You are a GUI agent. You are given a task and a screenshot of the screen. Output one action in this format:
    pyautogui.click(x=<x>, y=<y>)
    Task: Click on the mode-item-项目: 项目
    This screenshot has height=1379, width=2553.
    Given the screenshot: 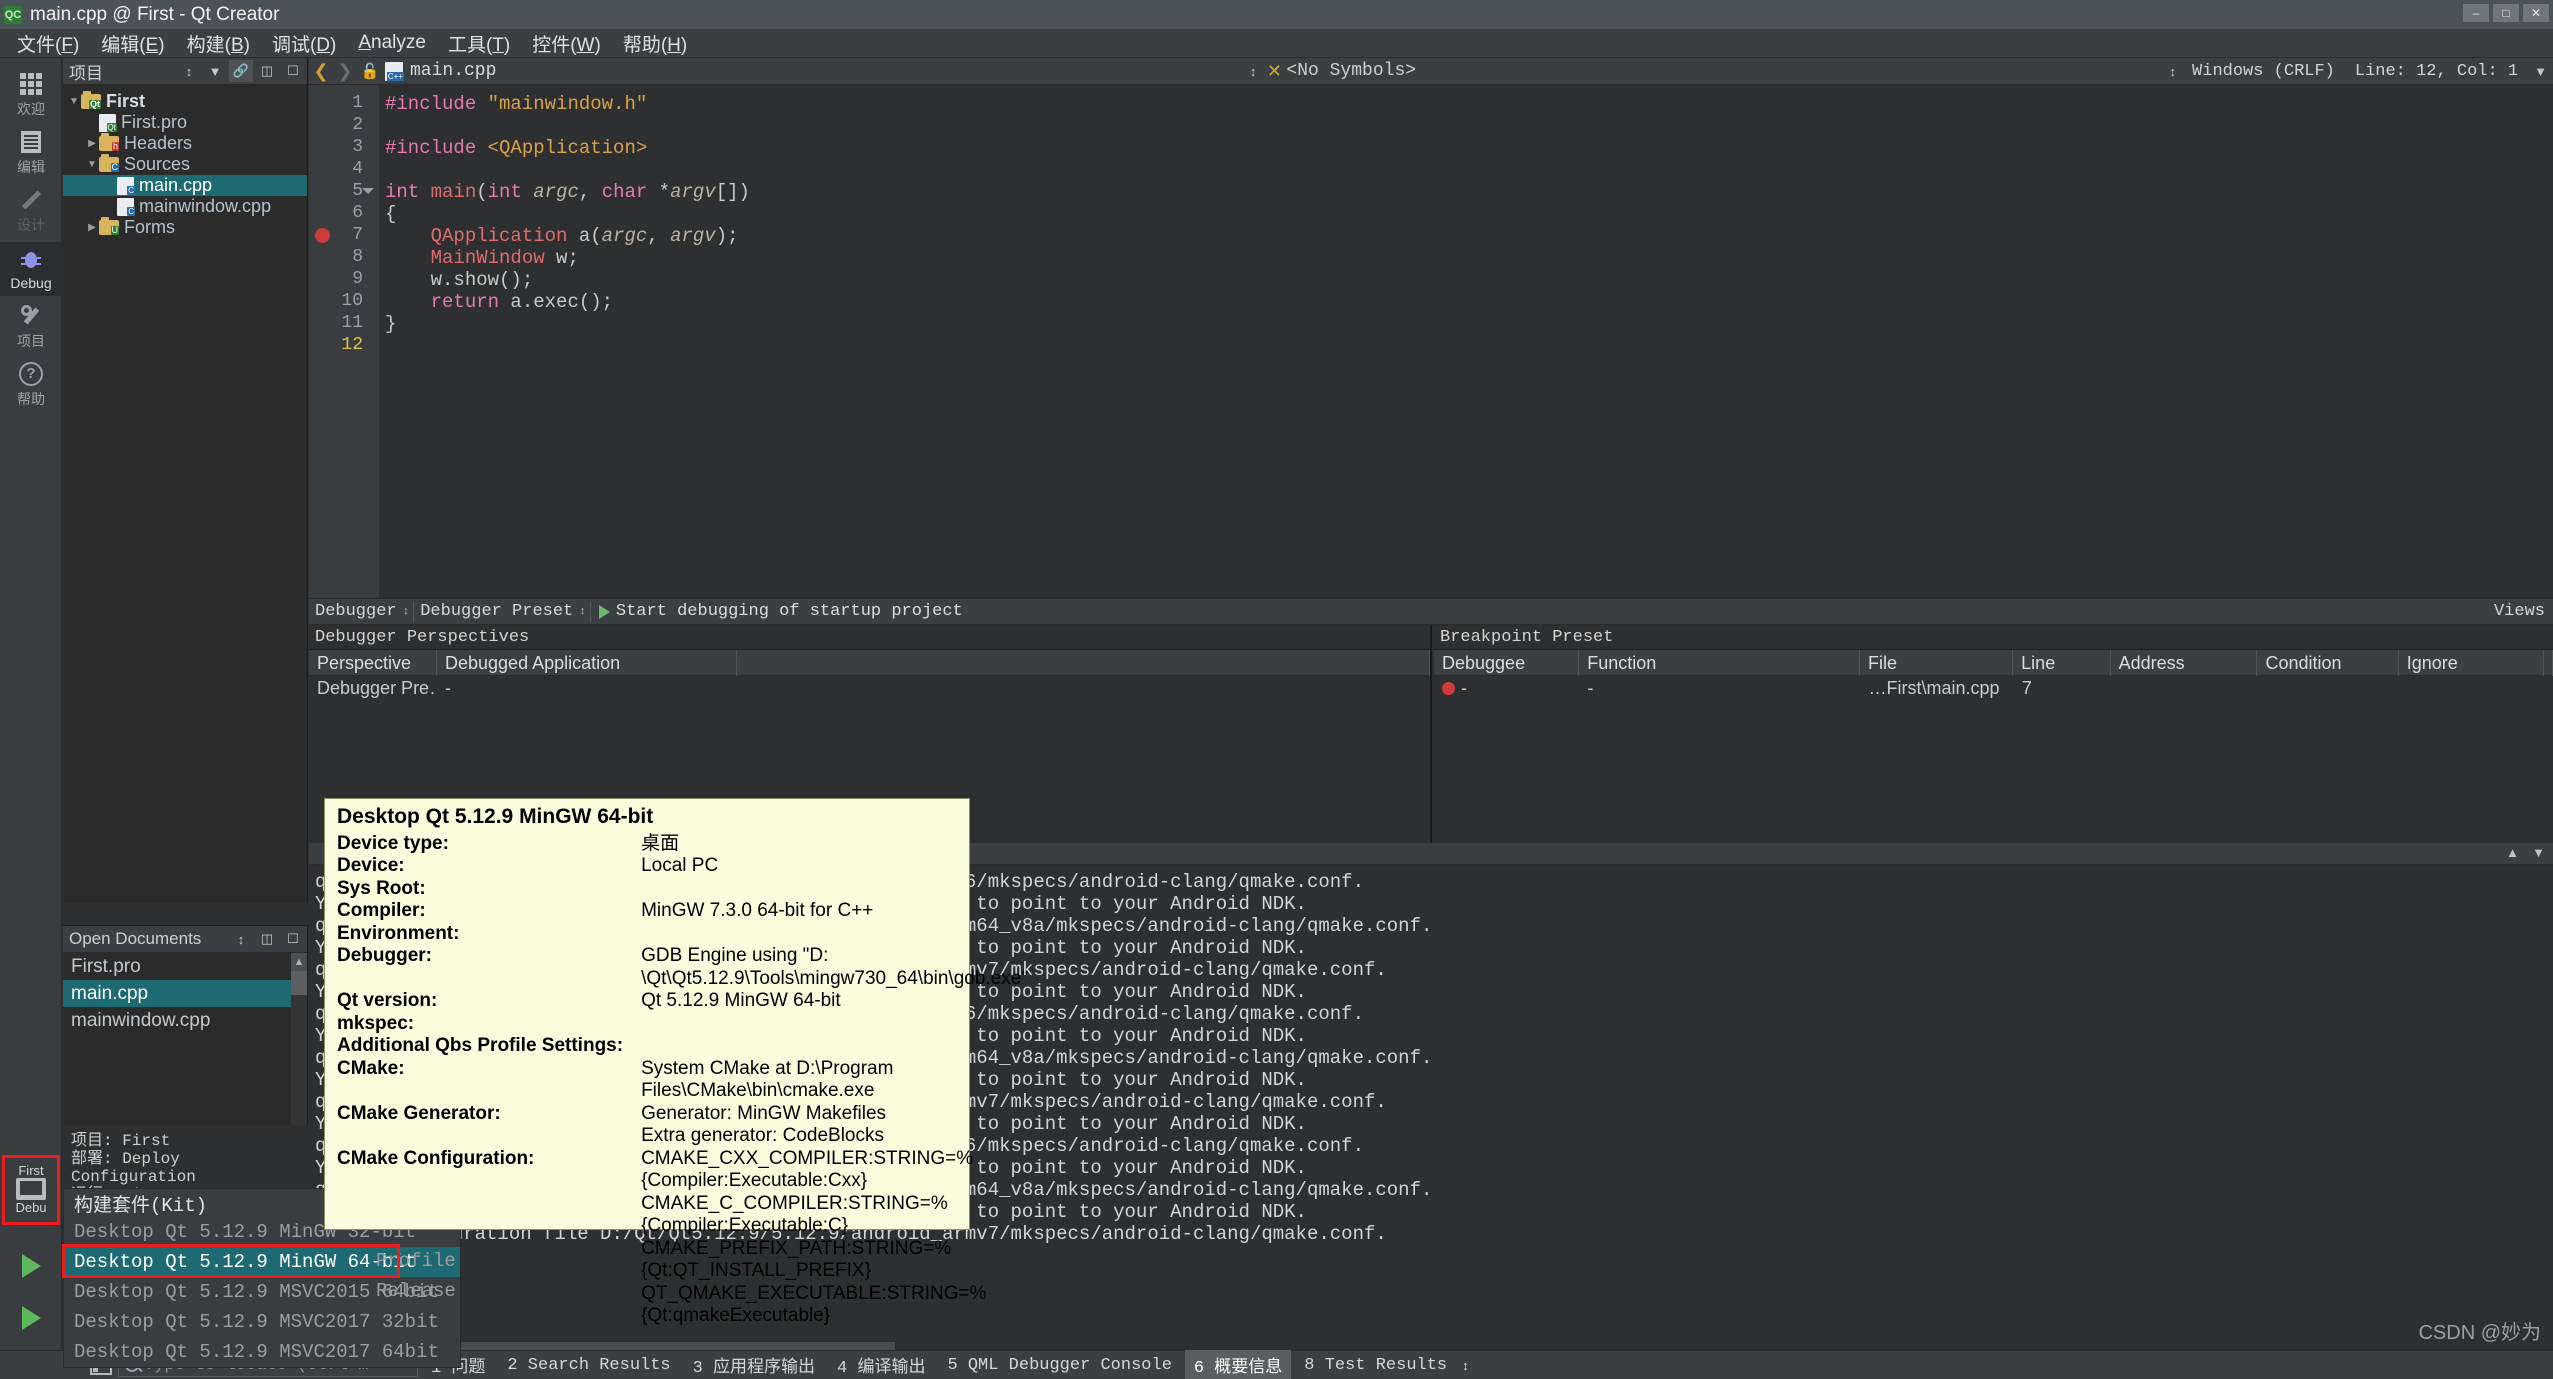 What is the action you would take?
    pyautogui.click(x=31, y=327)
    